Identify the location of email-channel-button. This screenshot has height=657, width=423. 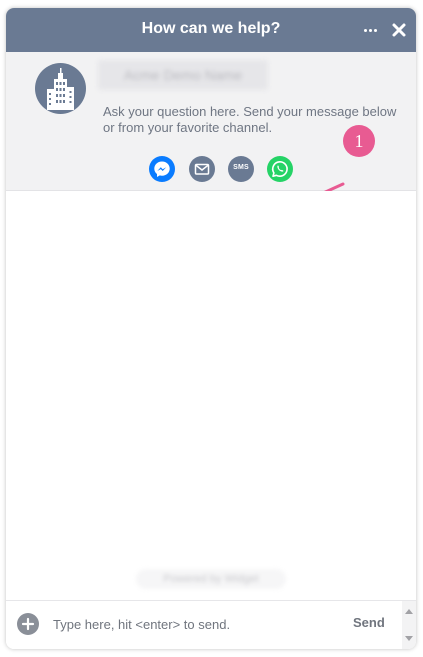
(202, 169).